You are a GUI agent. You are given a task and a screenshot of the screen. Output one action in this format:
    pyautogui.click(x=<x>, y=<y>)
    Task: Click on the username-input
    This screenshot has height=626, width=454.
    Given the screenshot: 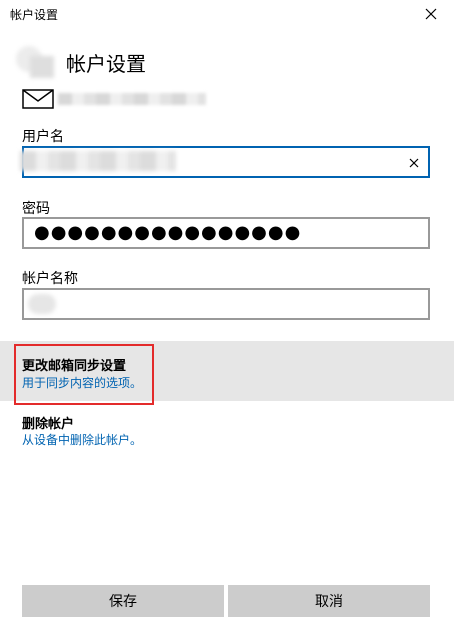 What is the action you would take?
    pyautogui.click(x=226, y=162)
    